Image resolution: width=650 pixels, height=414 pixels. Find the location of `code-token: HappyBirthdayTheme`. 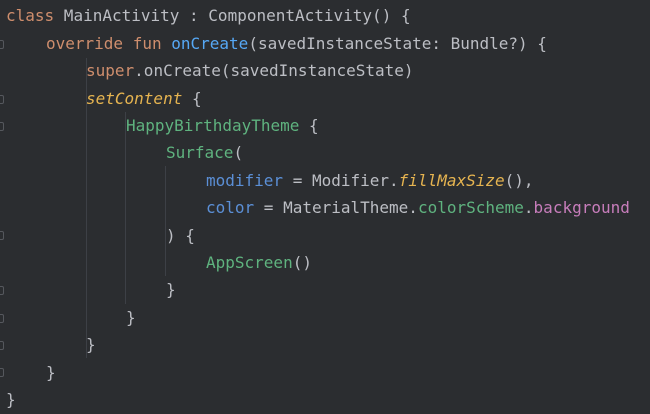

code-token: HappyBirthdayTheme is located at coordinates (213, 125).